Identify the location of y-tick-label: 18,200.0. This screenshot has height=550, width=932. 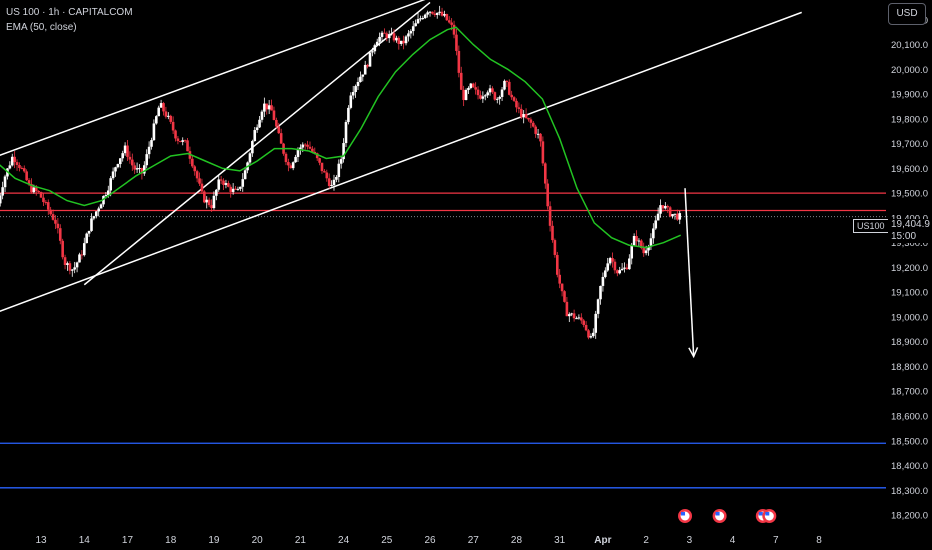
(909, 516).